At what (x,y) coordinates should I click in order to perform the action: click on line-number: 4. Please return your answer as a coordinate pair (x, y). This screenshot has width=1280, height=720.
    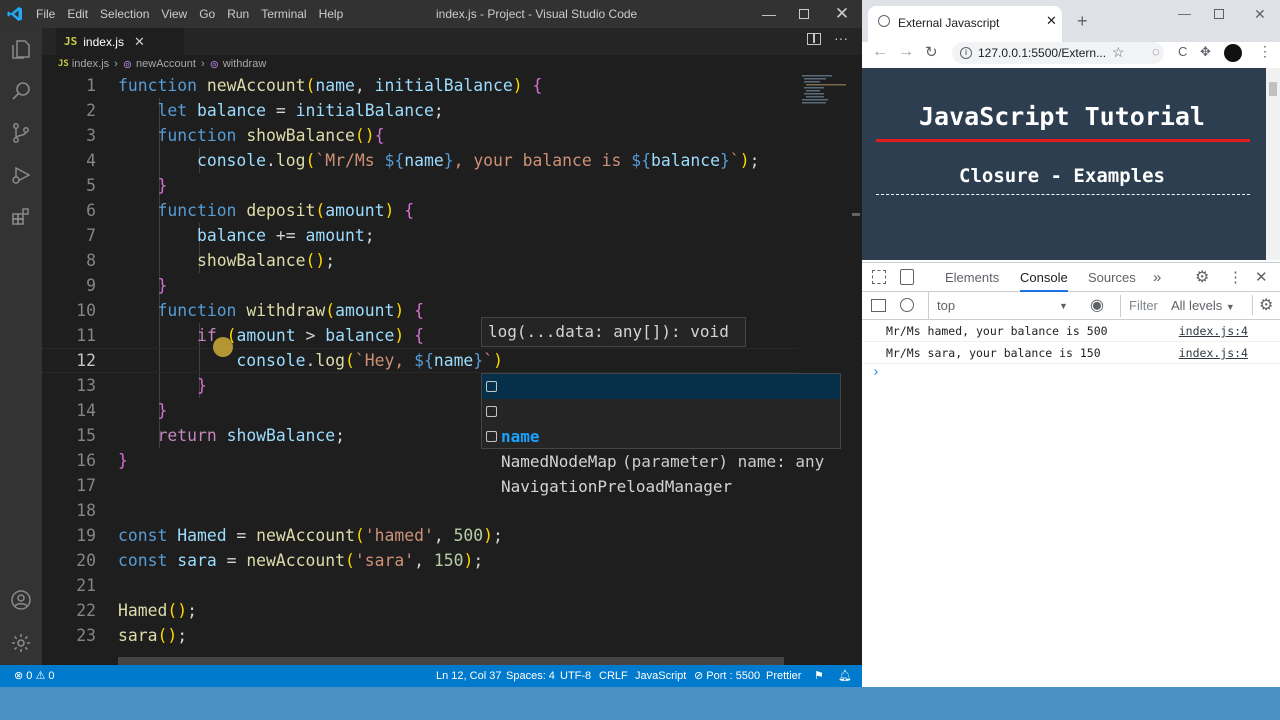
    Looking at the image, I should click on (91, 160).